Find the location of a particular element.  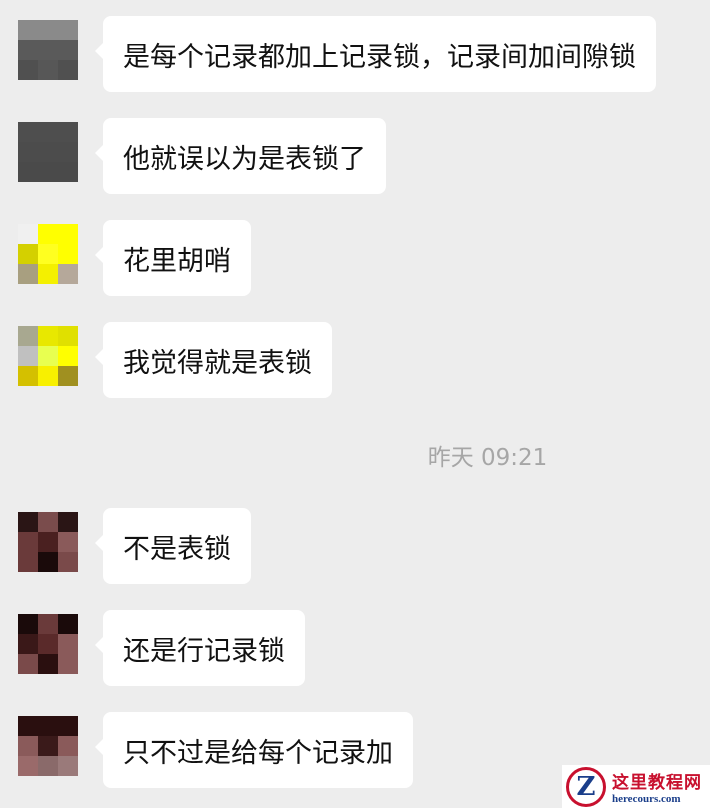

chat-message: 花里胡哨 is located at coordinates (355, 260).